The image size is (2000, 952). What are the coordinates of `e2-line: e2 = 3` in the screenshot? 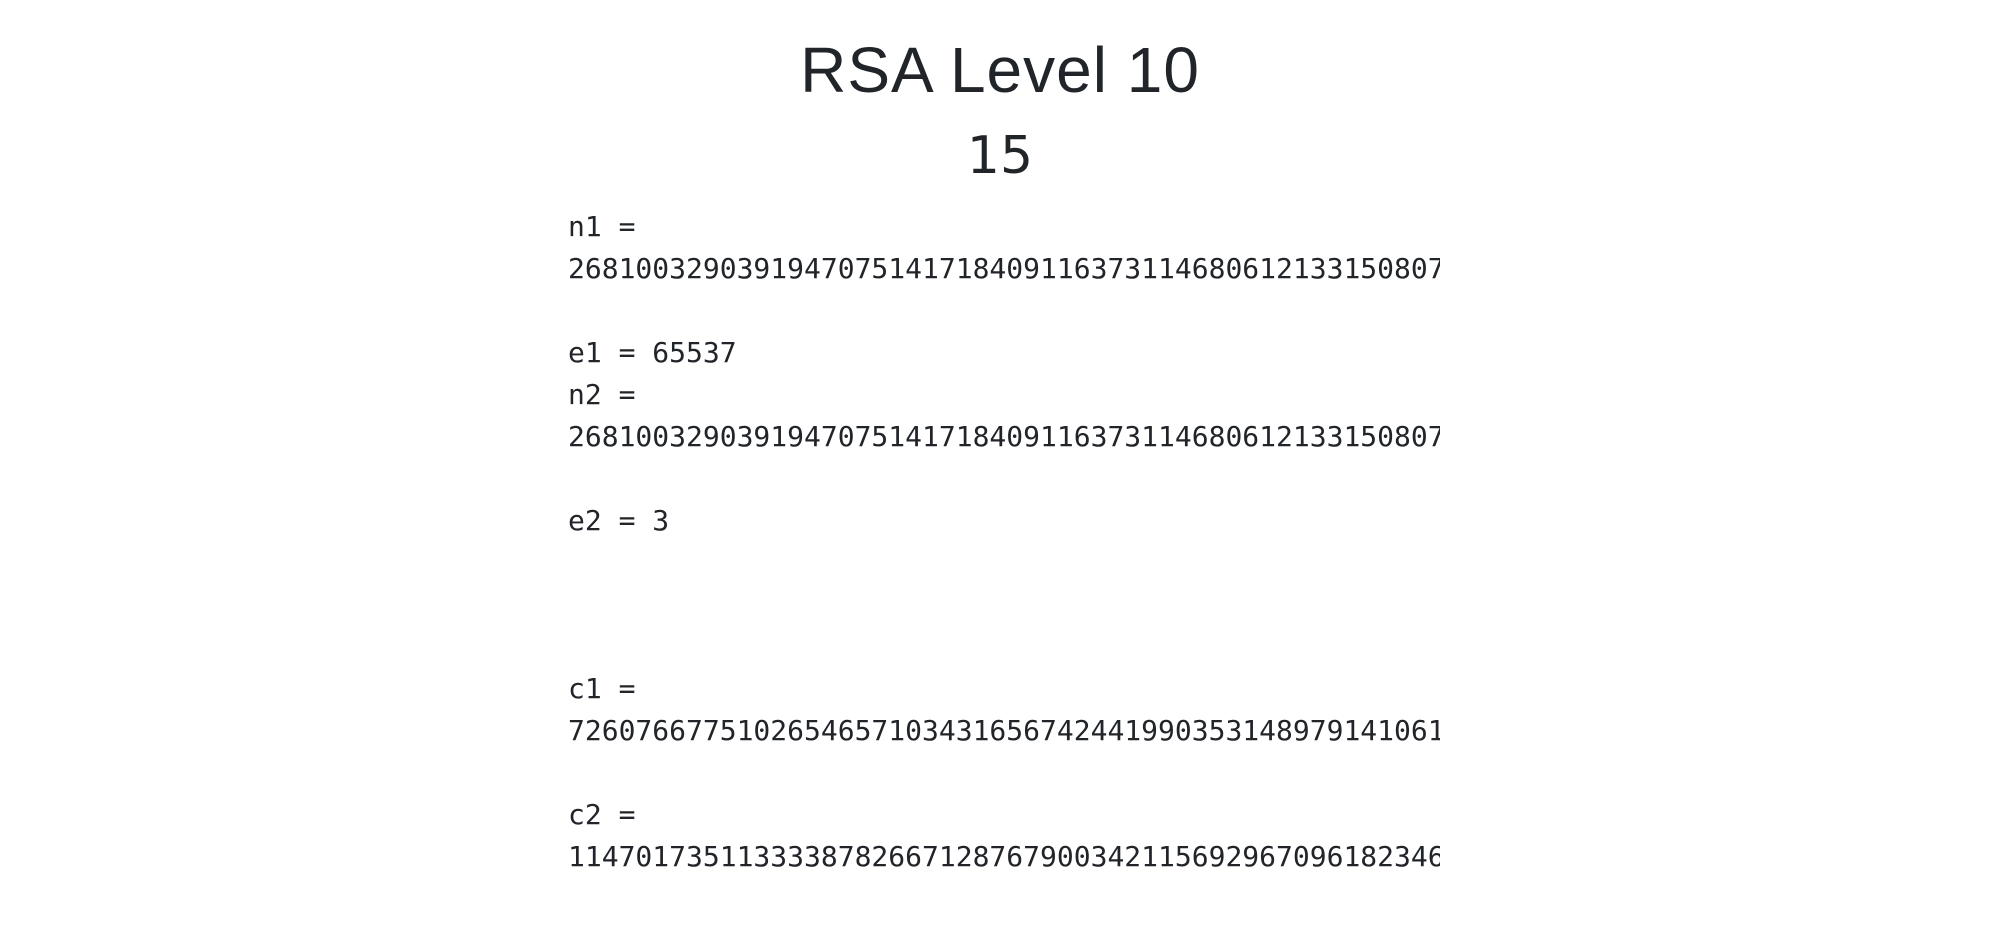 It's located at (619, 520).